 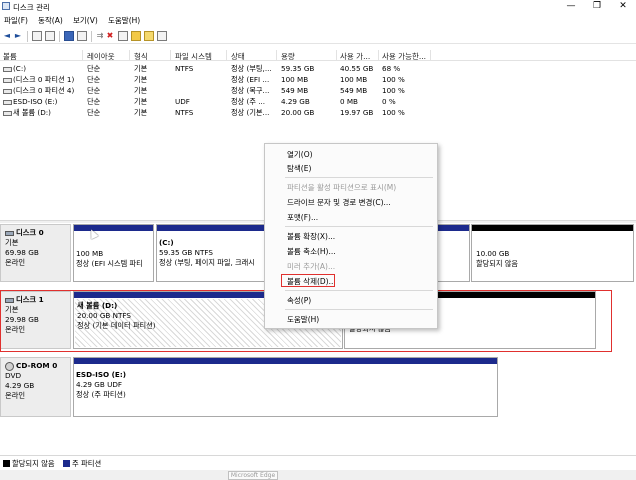 I want to click on menu-item-properties: 속성(P), so click(x=299, y=300).